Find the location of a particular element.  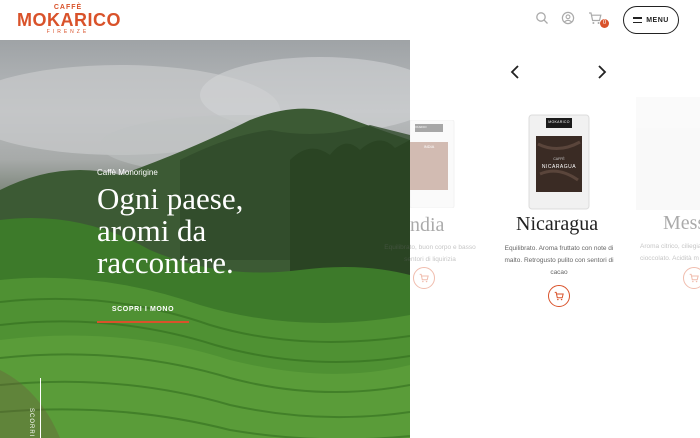

menu-icon is located at coordinates (638, 20).